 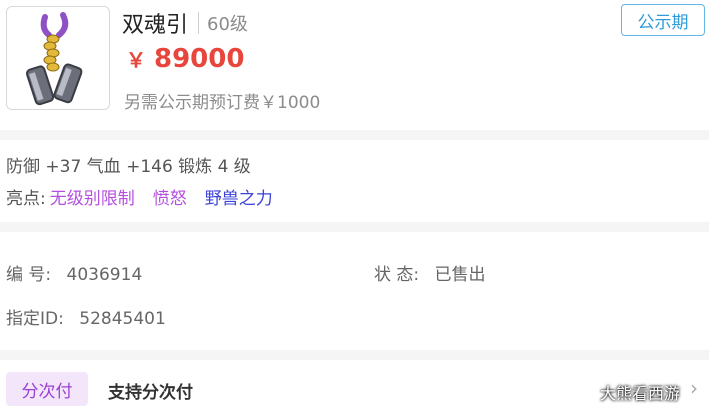 What do you see at coordinates (155, 25) in the screenshot?
I see `item-name: 双魂引` at bounding box center [155, 25].